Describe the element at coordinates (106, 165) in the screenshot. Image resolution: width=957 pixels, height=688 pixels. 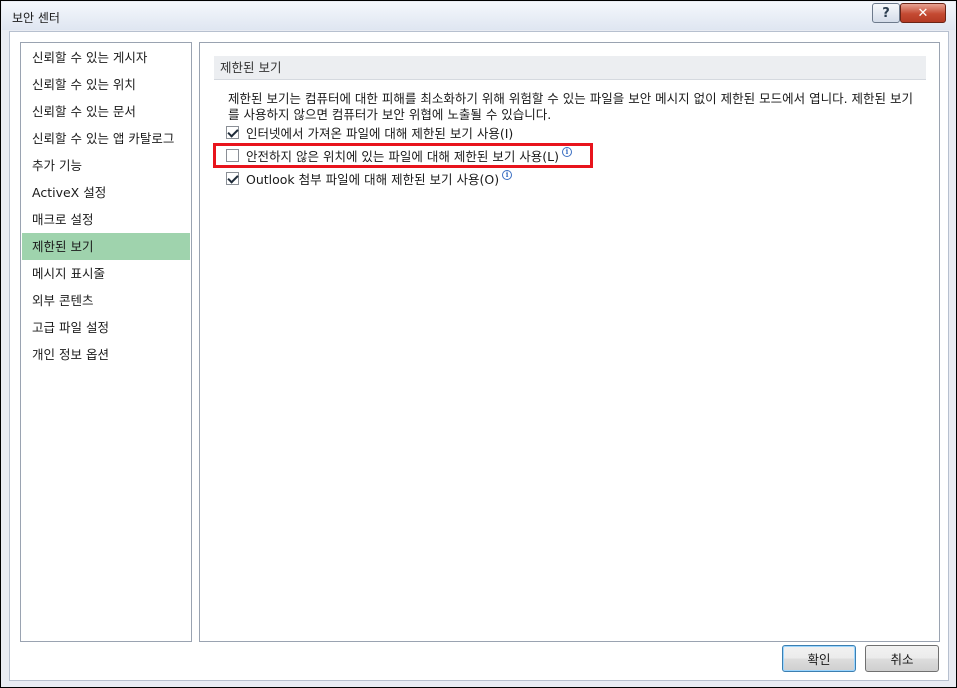
I see `nav-item-add-ins: 추가 기능` at that location.